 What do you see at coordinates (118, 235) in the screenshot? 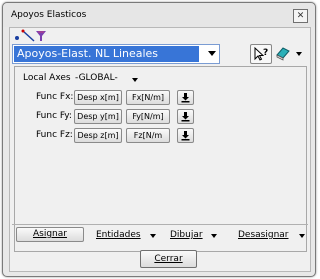
I see `entidades-menu: Entidades` at bounding box center [118, 235].